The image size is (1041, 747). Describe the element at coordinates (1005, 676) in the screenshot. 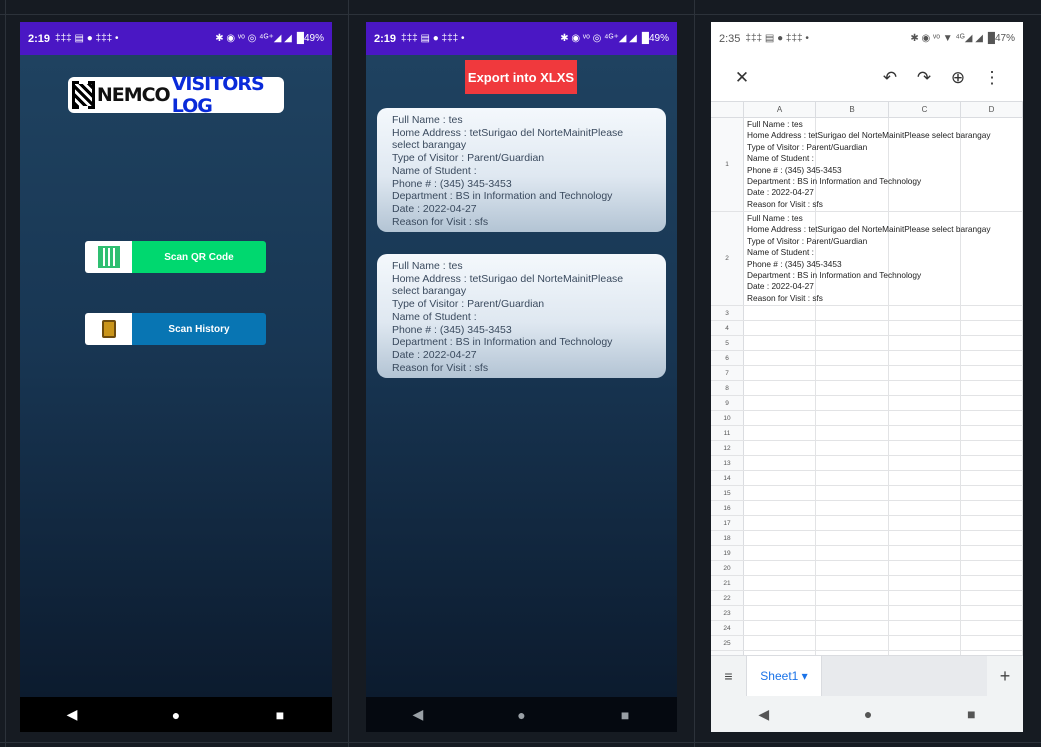

I see `add-sheet-icon: +` at that location.